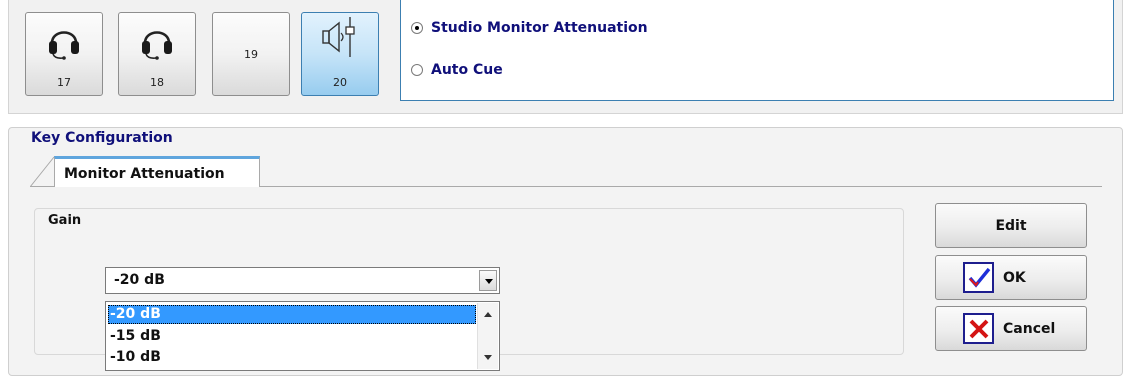  What do you see at coordinates (42, 171) in the screenshot?
I see `tab-edge` at bounding box center [42, 171].